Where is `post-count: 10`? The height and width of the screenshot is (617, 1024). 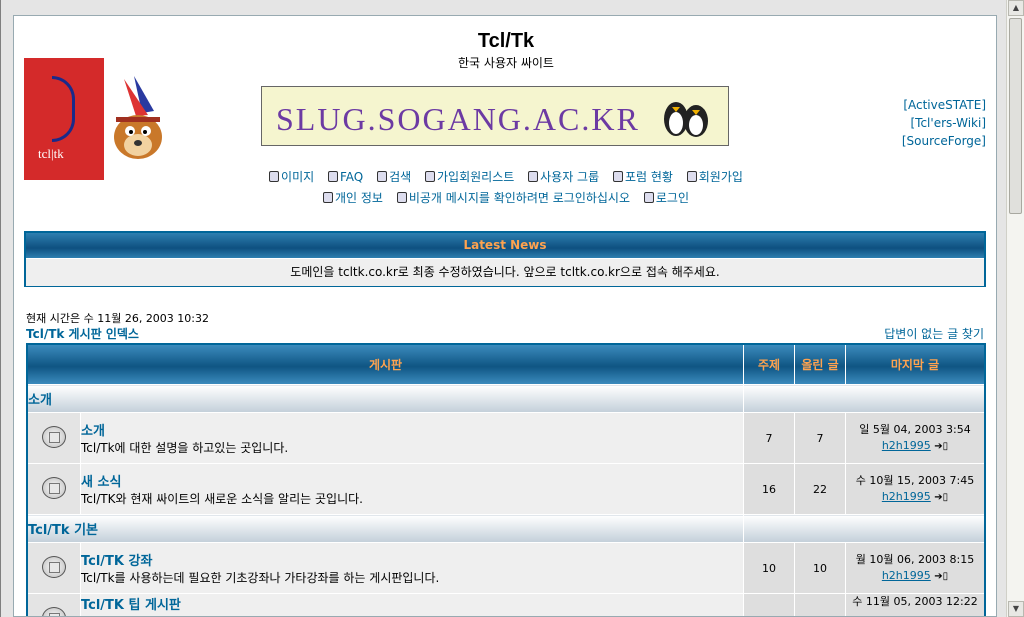 post-count: 10 is located at coordinates (820, 568).